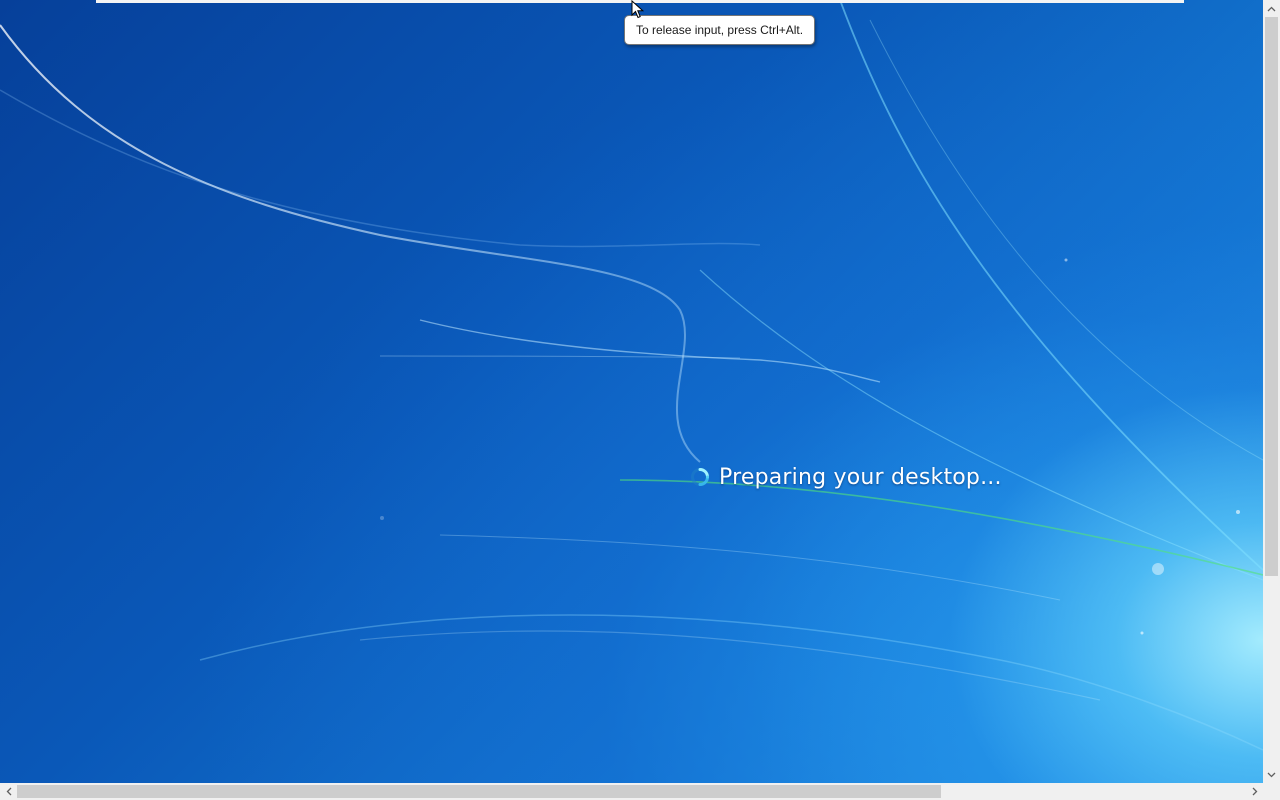  What do you see at coordinates (720, 30) in the screenshot?
I see `release-input-tooltip: To release input, press Ctrl+Alt.` at bounding box center [720, 30].